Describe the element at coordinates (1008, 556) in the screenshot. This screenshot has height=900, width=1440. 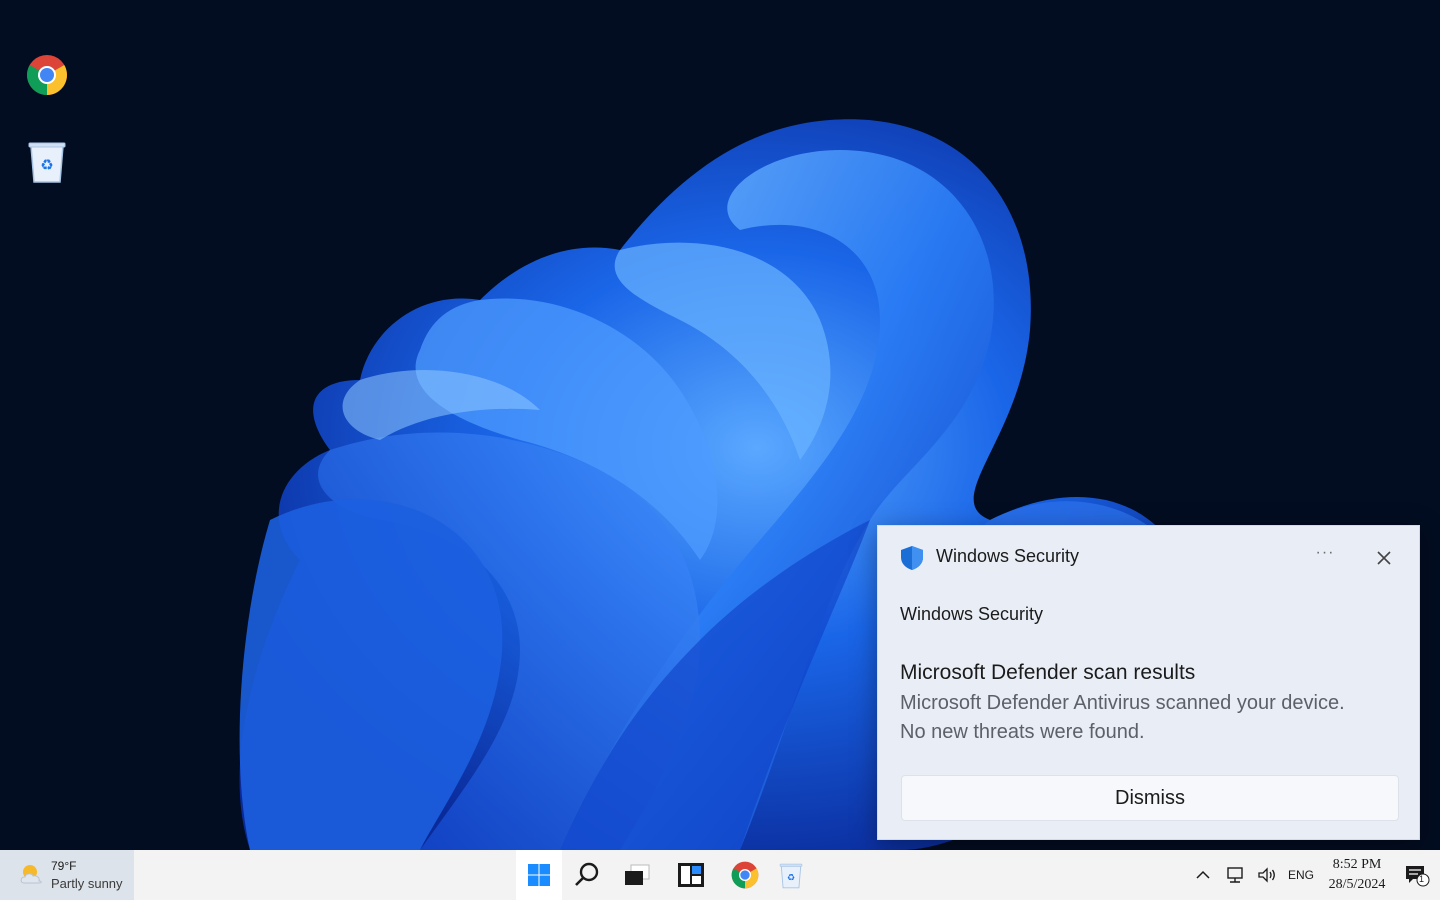
I see `toast-header-title: Windows Security` at that location.